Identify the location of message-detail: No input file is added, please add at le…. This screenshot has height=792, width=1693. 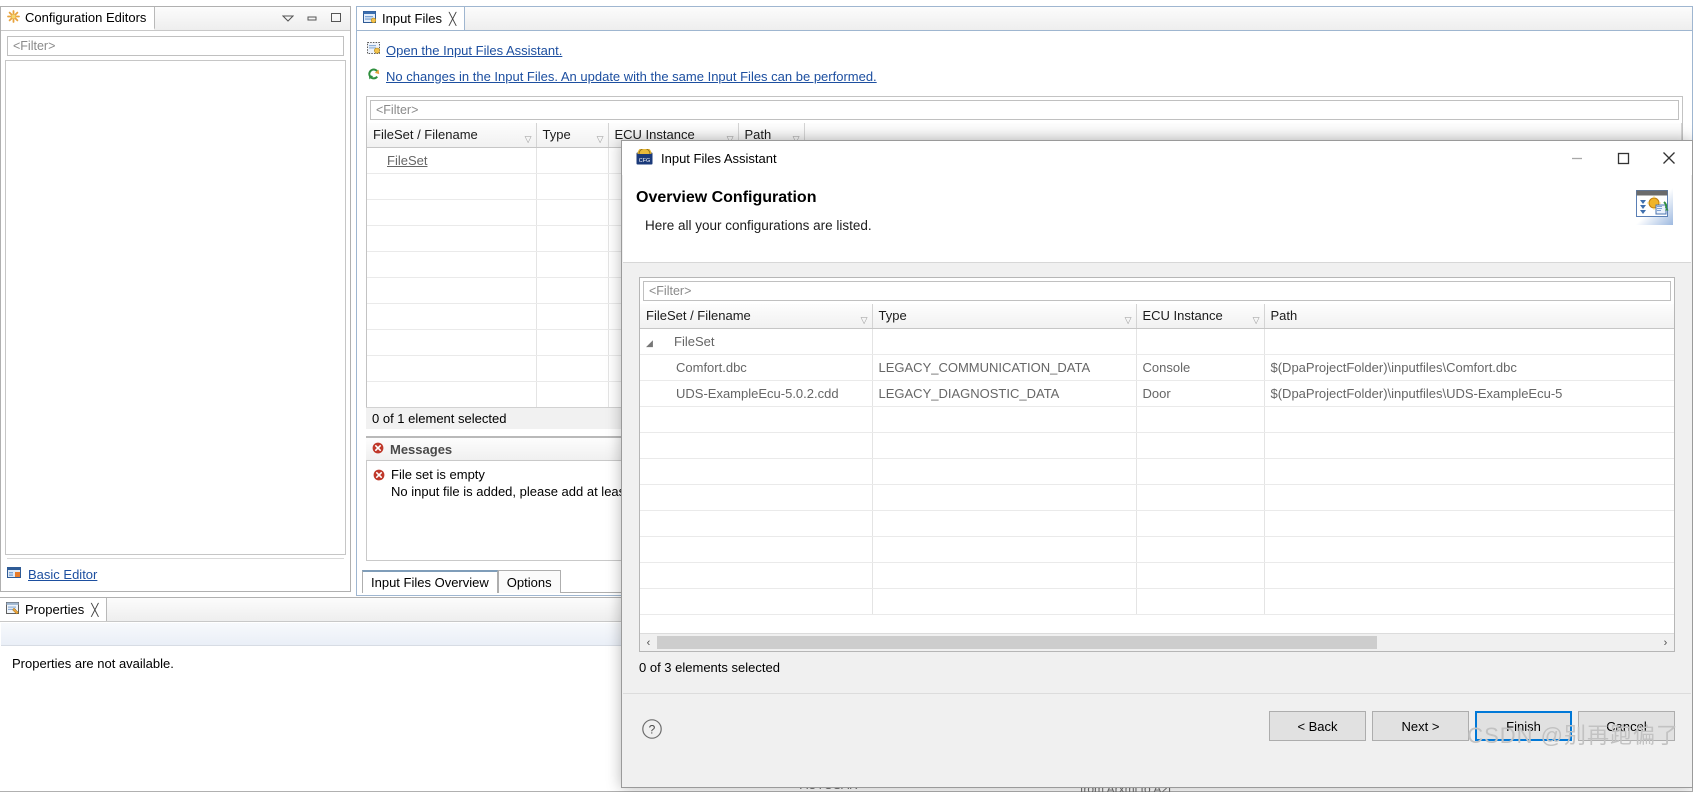
(515, 491).